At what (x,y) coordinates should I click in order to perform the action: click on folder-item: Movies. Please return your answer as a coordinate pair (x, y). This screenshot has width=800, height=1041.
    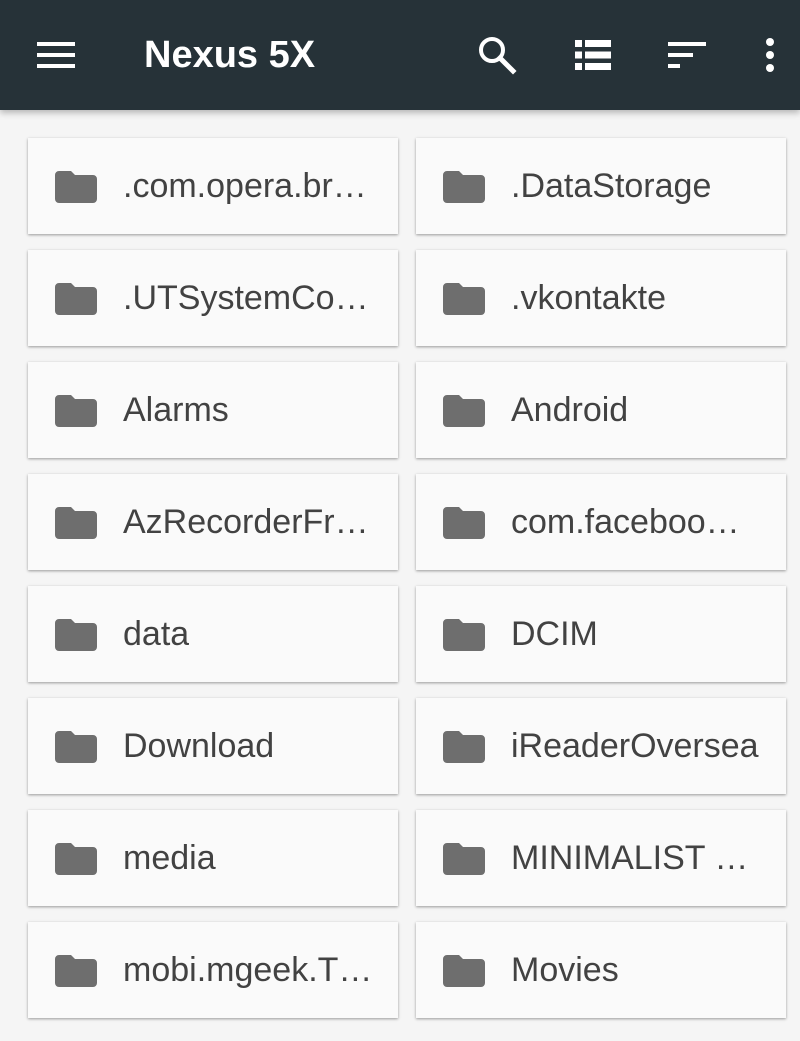
    Looking at the image, I should click on (601, 970).